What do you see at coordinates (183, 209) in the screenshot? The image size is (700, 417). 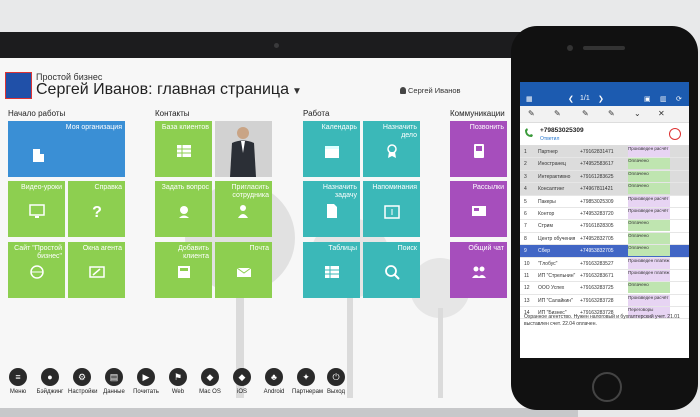 I see `tile-ask-question: Задать вопрос` at bounding box center [183, 209].